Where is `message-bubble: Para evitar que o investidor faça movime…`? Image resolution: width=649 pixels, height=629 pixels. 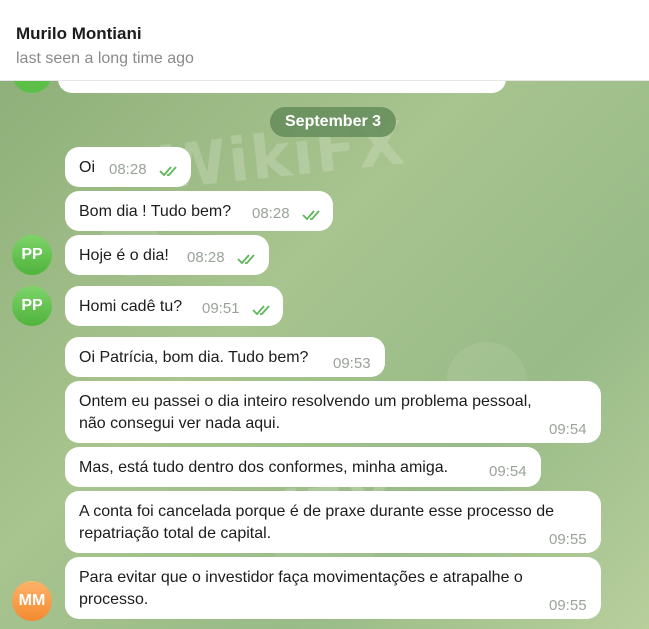
message-bubble: Para evitar que o investidor faça movime… is located at coordinates (333, 588).